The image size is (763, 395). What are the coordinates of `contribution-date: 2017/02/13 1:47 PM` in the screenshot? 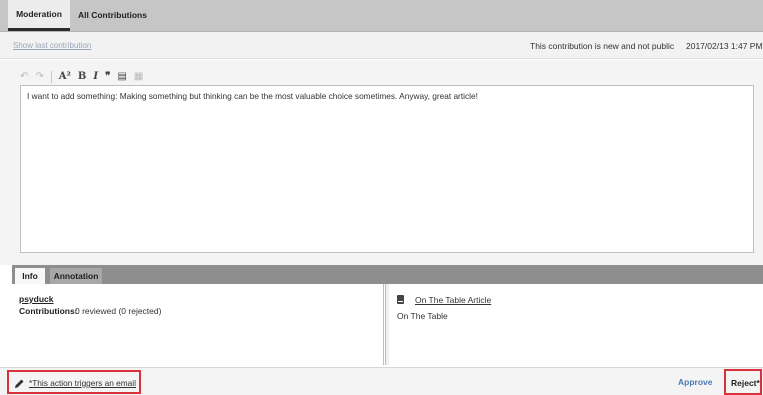 It's located at (724, 46).